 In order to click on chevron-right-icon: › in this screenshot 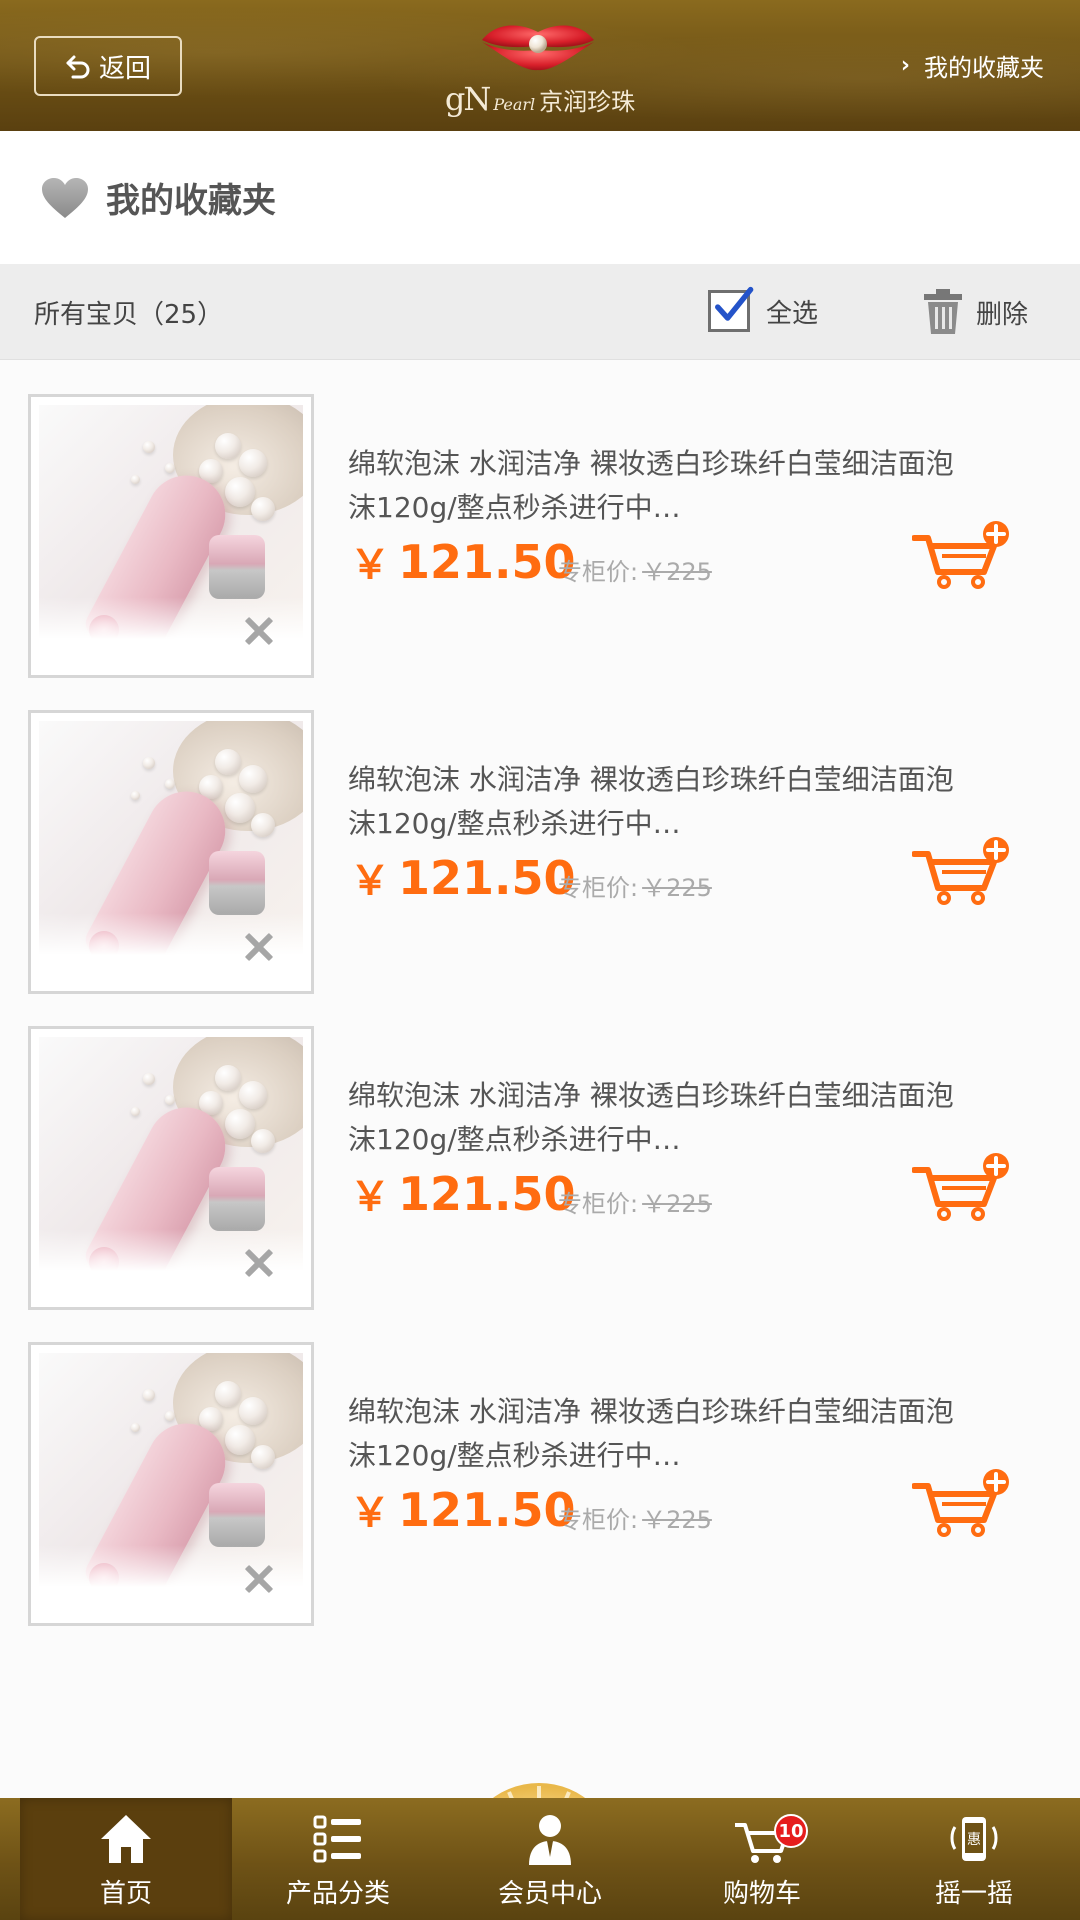, I will do `click(905, 65)`.